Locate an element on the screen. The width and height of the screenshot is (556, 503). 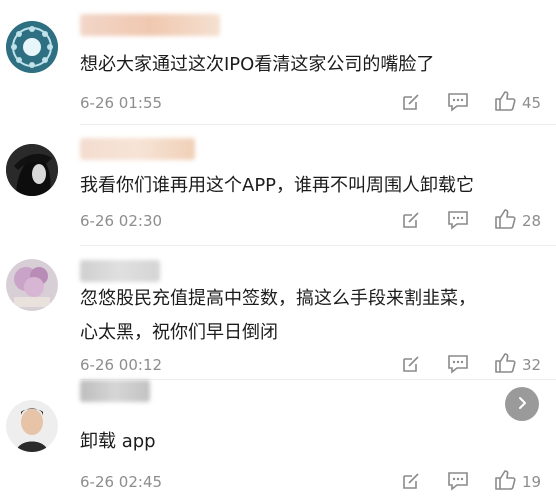
comment-text-line-2: 心太黑，祝你们早日倒闭 is located at coordinates (179, 332).